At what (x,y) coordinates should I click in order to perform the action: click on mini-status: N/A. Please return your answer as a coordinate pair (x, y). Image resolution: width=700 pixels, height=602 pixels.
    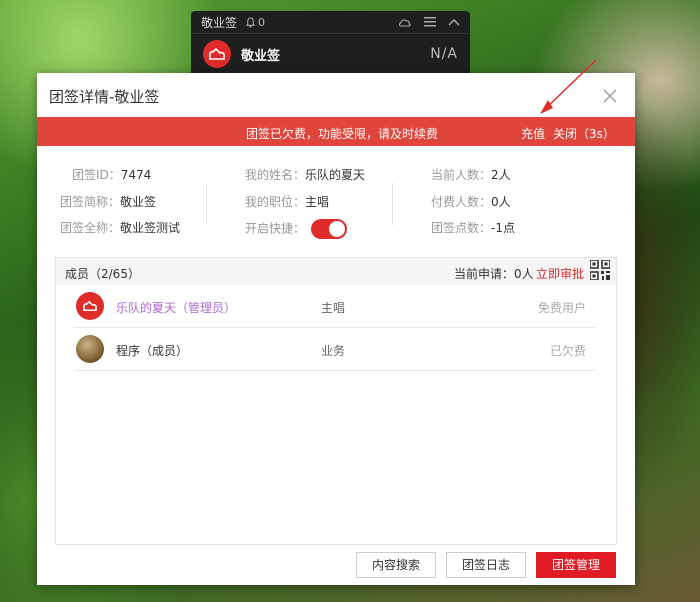
    Looking at the image, I should click on (444, 54).